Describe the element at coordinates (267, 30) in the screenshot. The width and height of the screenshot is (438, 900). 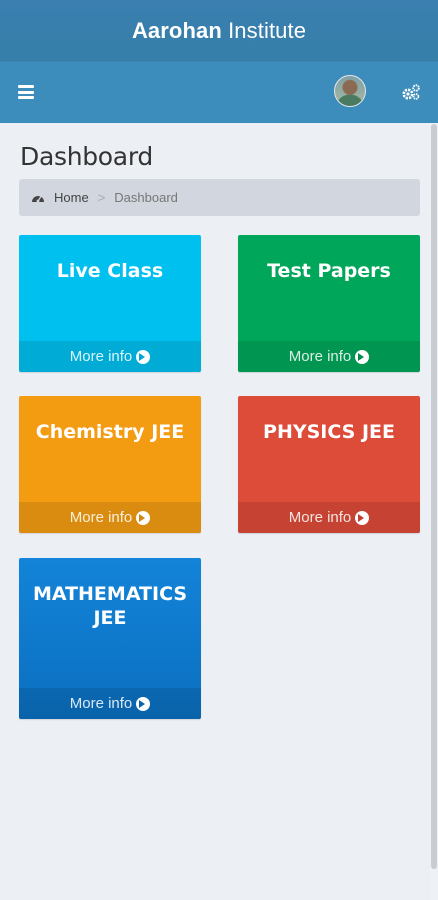
I see `app-title: Institute` at that location.